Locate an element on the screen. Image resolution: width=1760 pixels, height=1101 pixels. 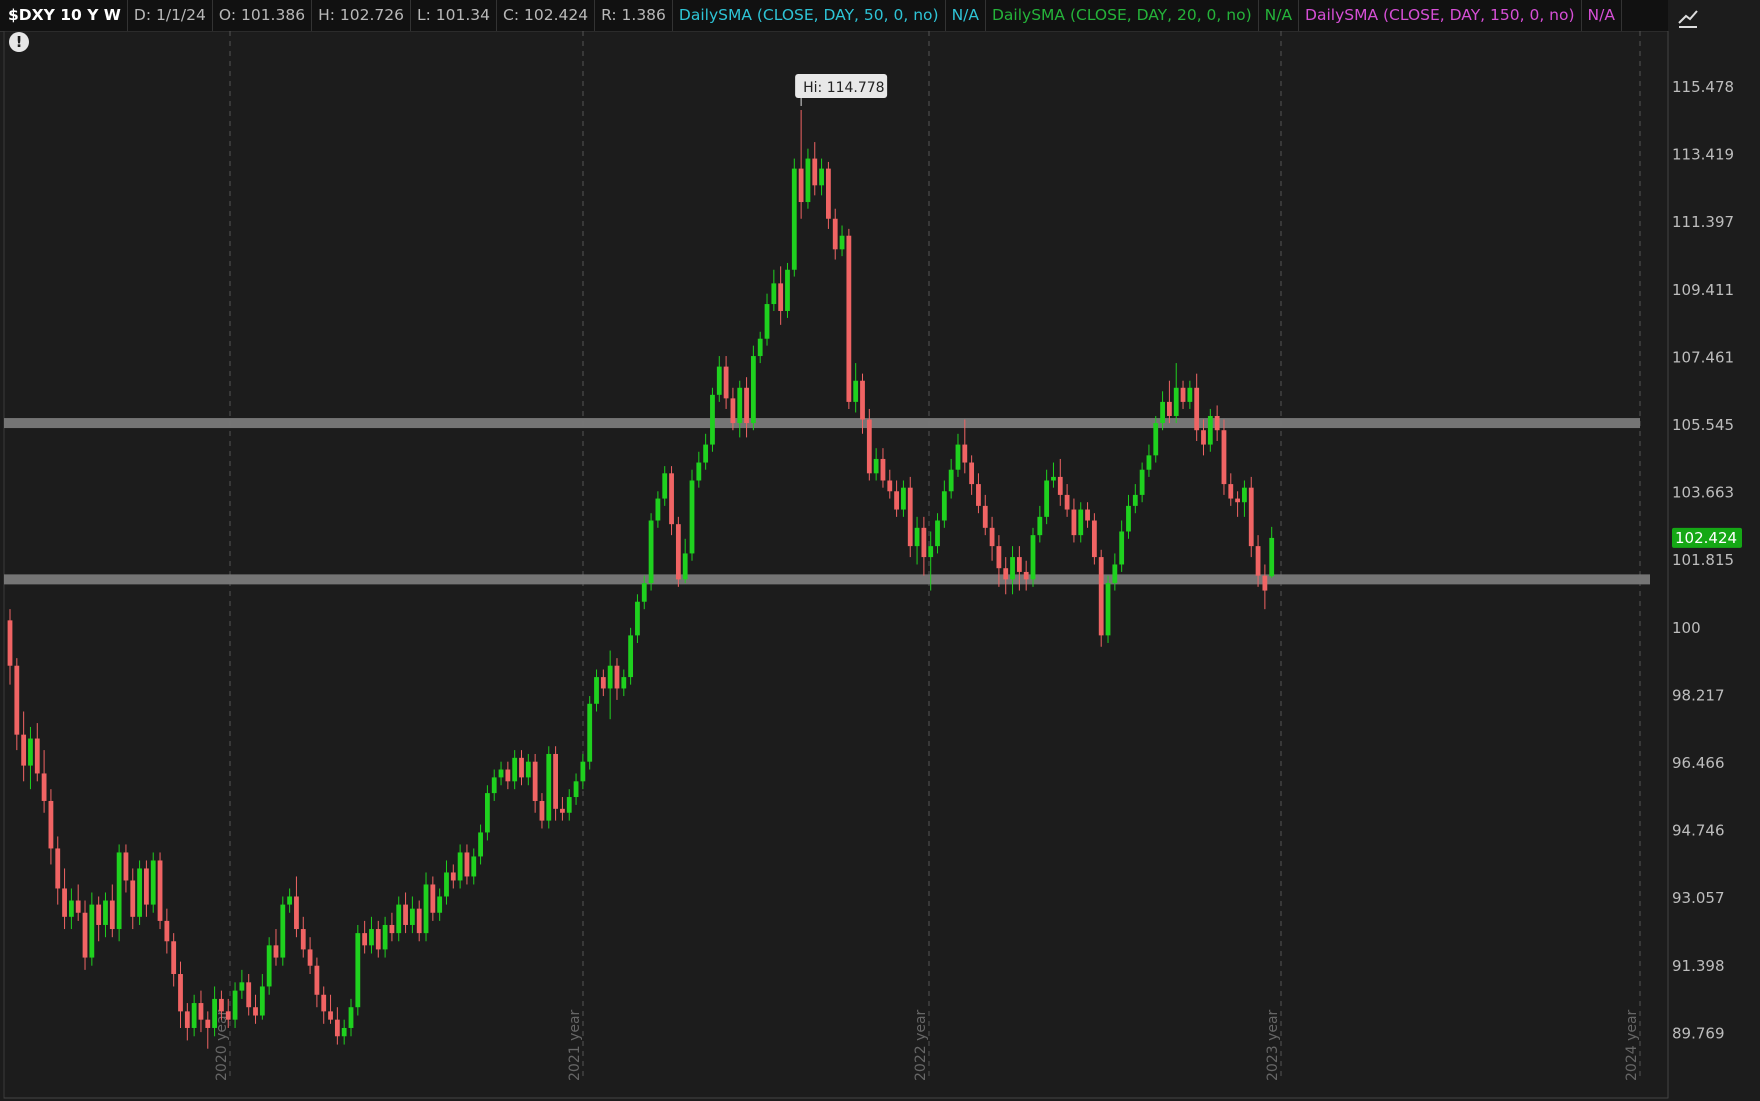
study-sma-150: DailySMA (CLOSE, DAY, 150, 0, no) is located at coordinates (1440, 15).